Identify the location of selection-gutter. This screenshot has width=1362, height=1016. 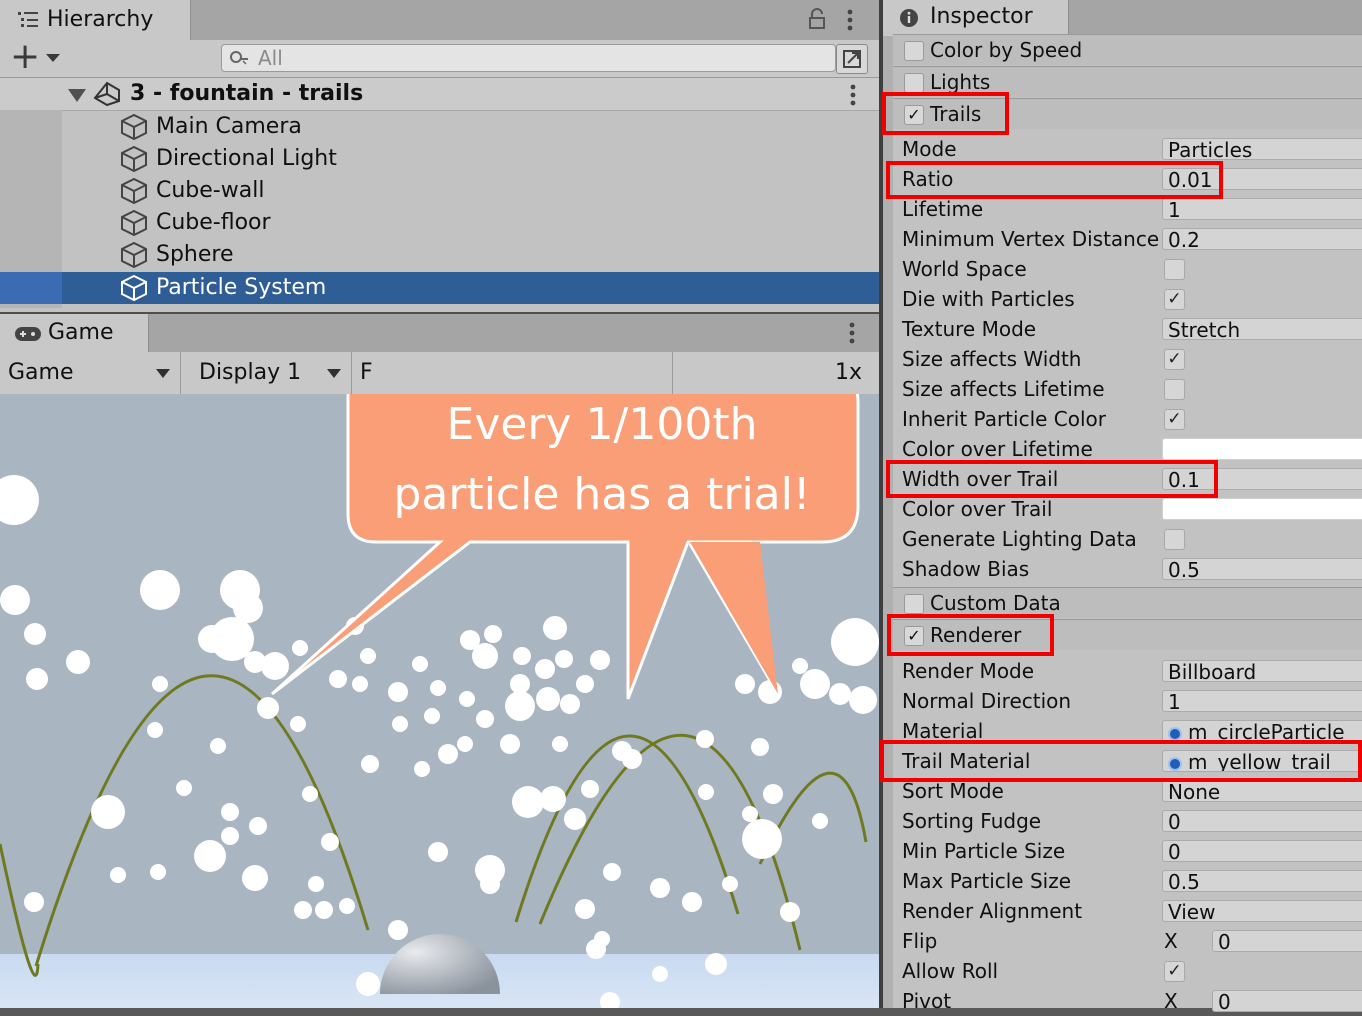
(31, 288).